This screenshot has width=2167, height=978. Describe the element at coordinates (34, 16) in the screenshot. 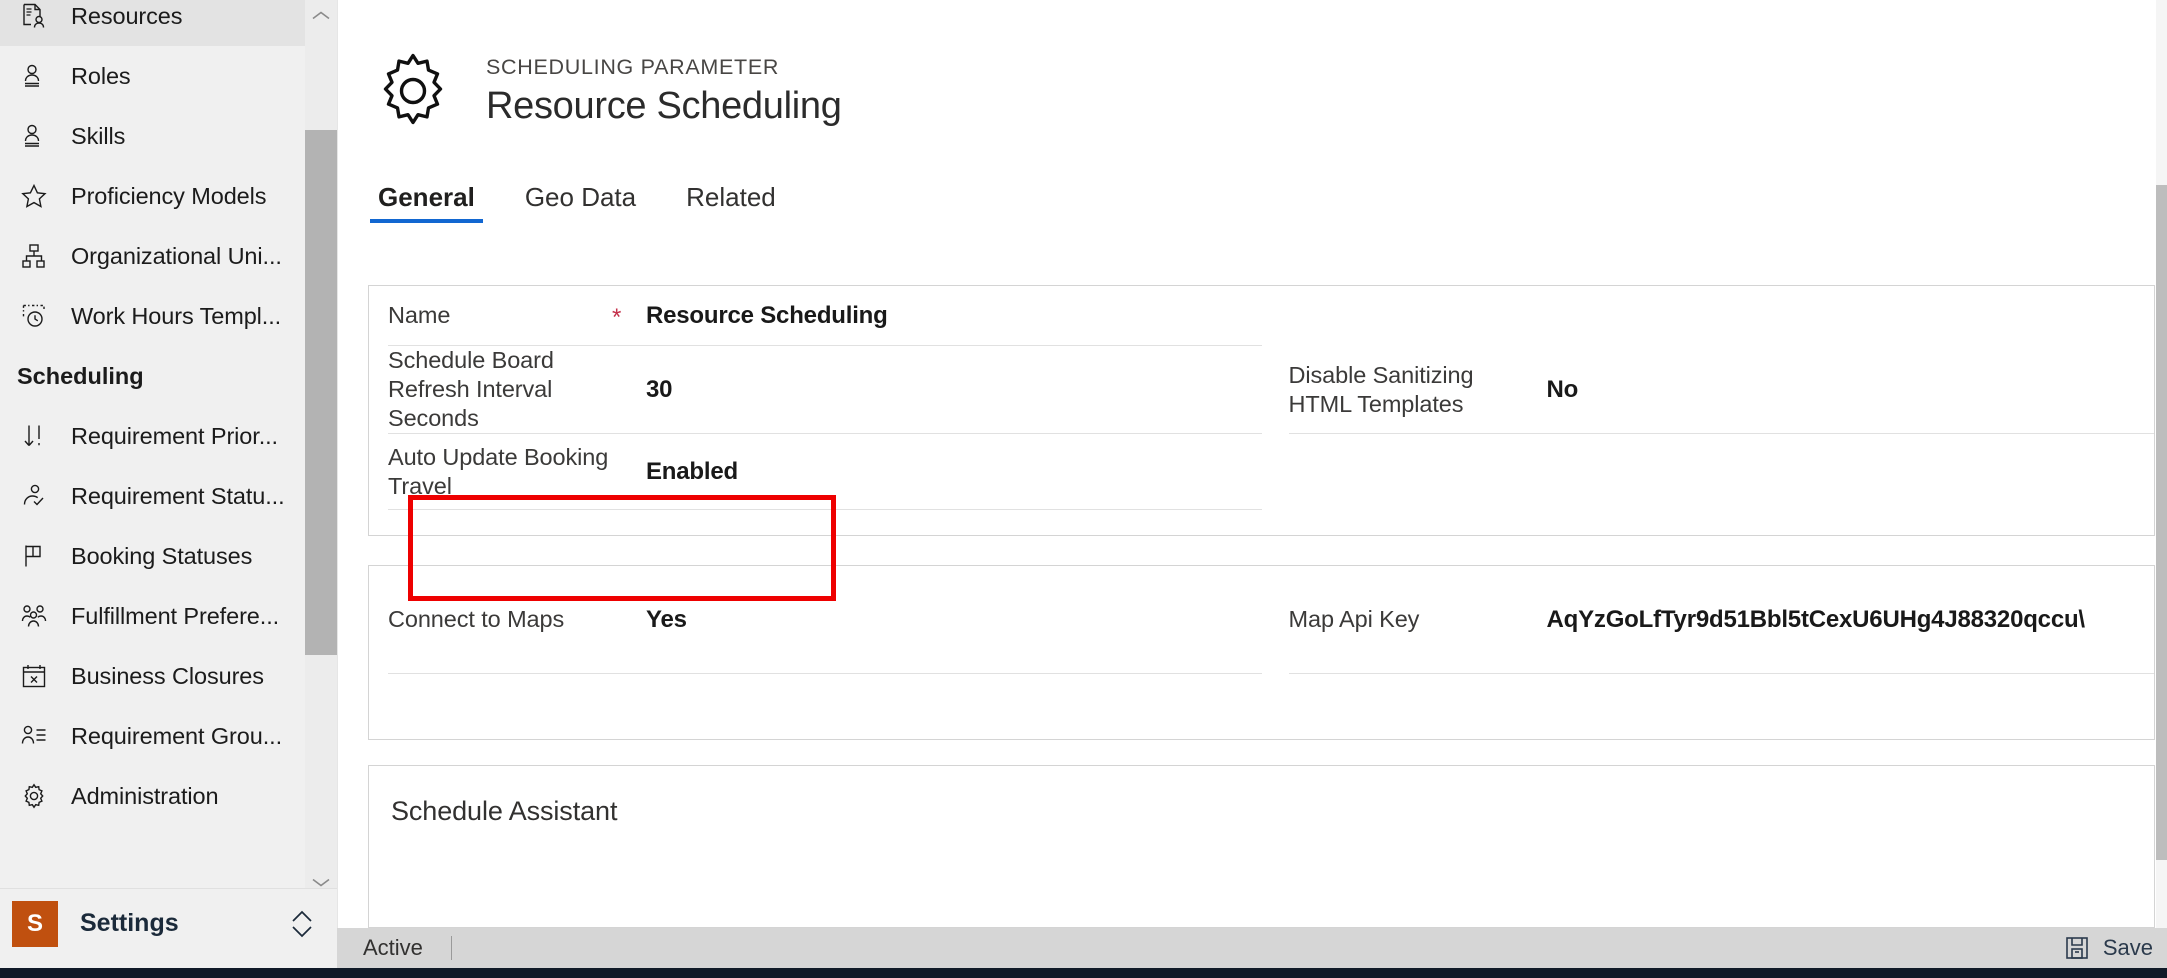

I see `resource-document-person-icon` at that location.